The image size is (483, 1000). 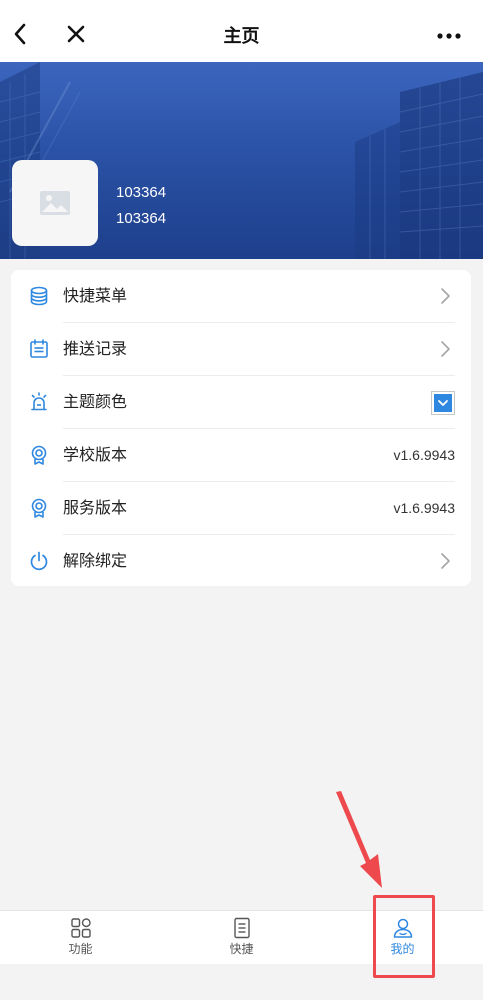 What do you see at coordinates (80, 928) in the screenshot?
I see `grid-icon` at bounding box center [80, 928].